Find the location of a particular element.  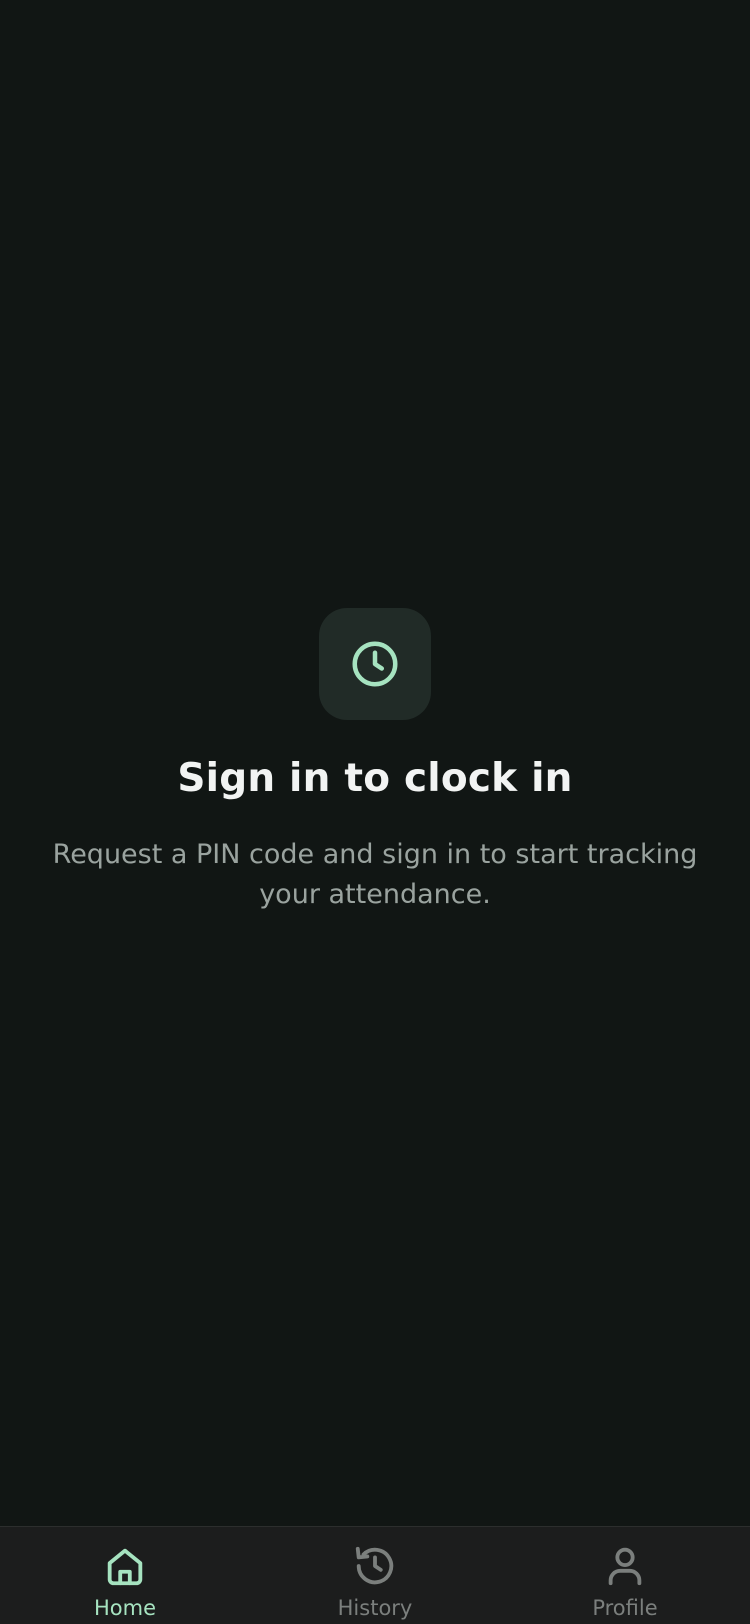

tab-label-home: Home is located at coordinates (124, 1608).